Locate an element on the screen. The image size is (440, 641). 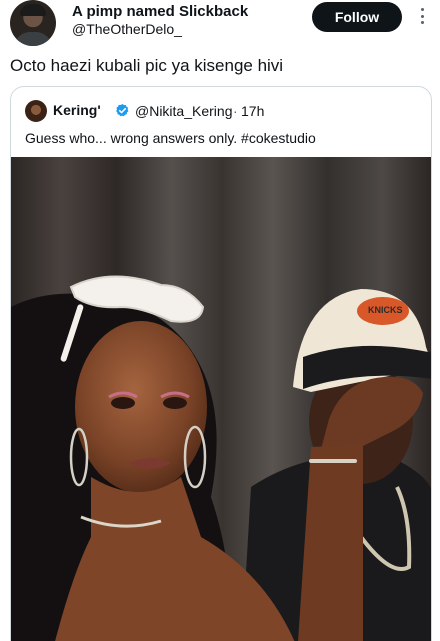
verified-badge-icon is located at coordinates (122, 110).